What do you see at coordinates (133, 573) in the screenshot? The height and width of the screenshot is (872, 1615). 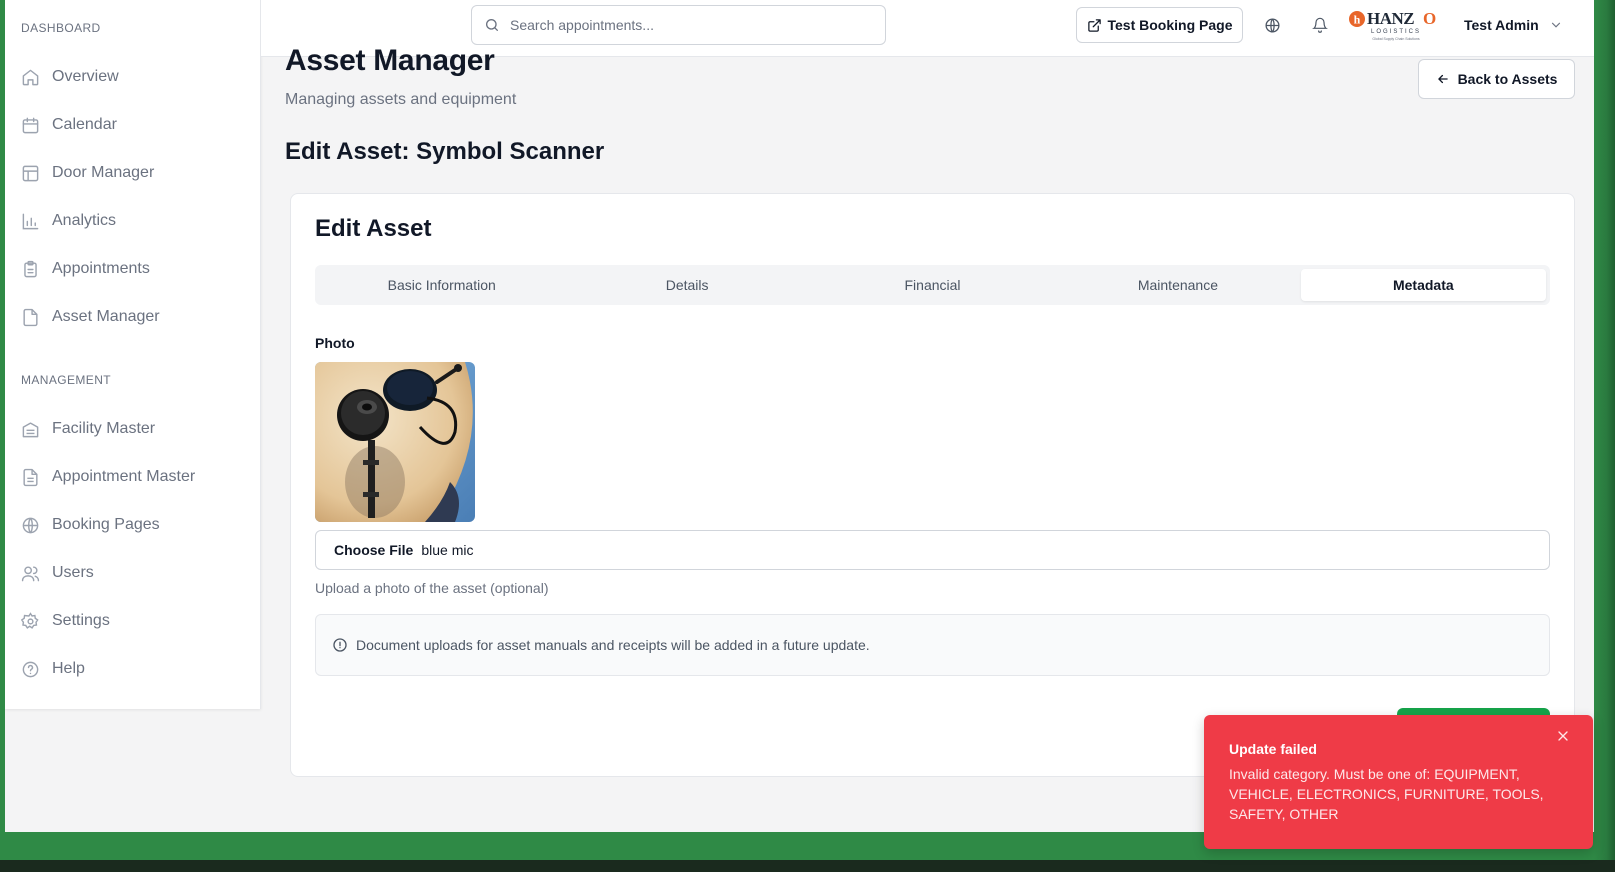 I see `sidebar-item-users: Users` at bounding box center [133, 573].